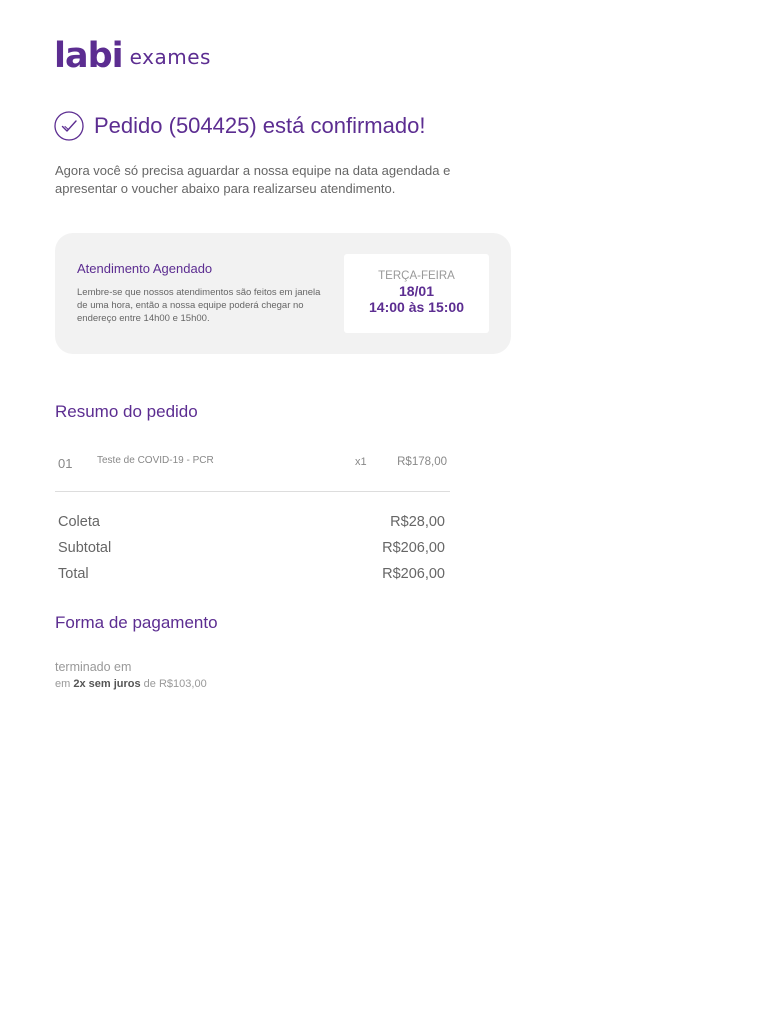 The image size is (768, 1024). What do you see at coordinates (136, 622) in the screenshot?
I see `payment-title: Forma de pagamento` at bounding box center [136, 622].